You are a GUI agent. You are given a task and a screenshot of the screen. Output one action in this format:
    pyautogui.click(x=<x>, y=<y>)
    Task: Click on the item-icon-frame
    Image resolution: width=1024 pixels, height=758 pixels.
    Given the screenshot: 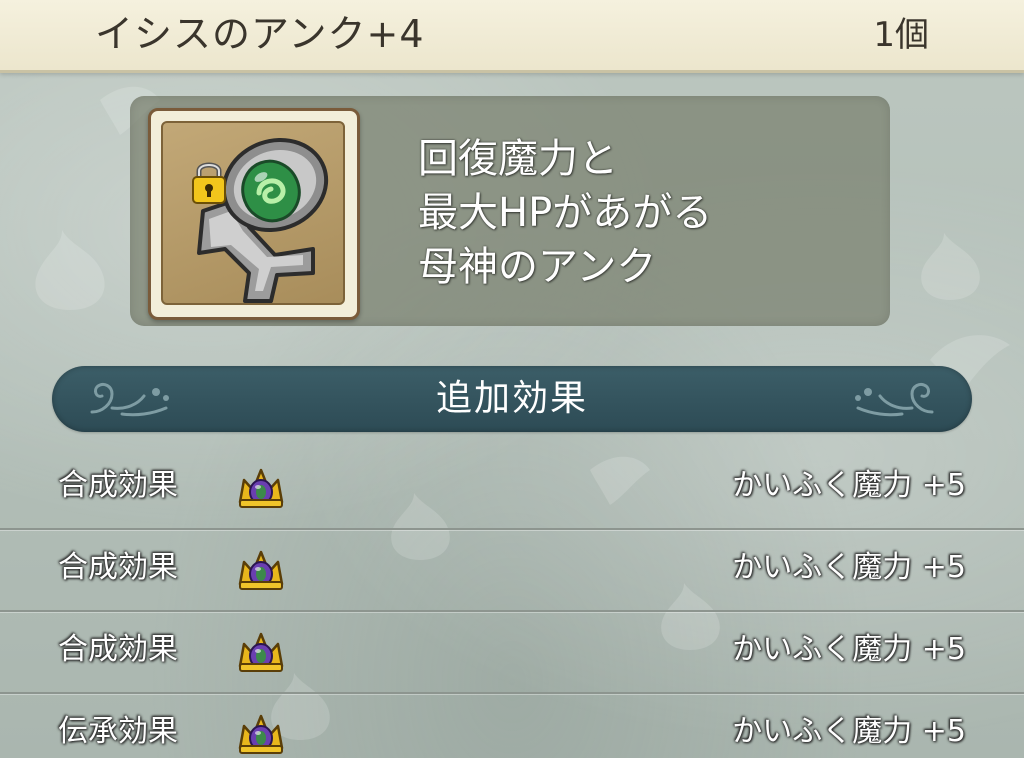 What is the action you would take?
    pyautogui.click(x=254, y=214)
    